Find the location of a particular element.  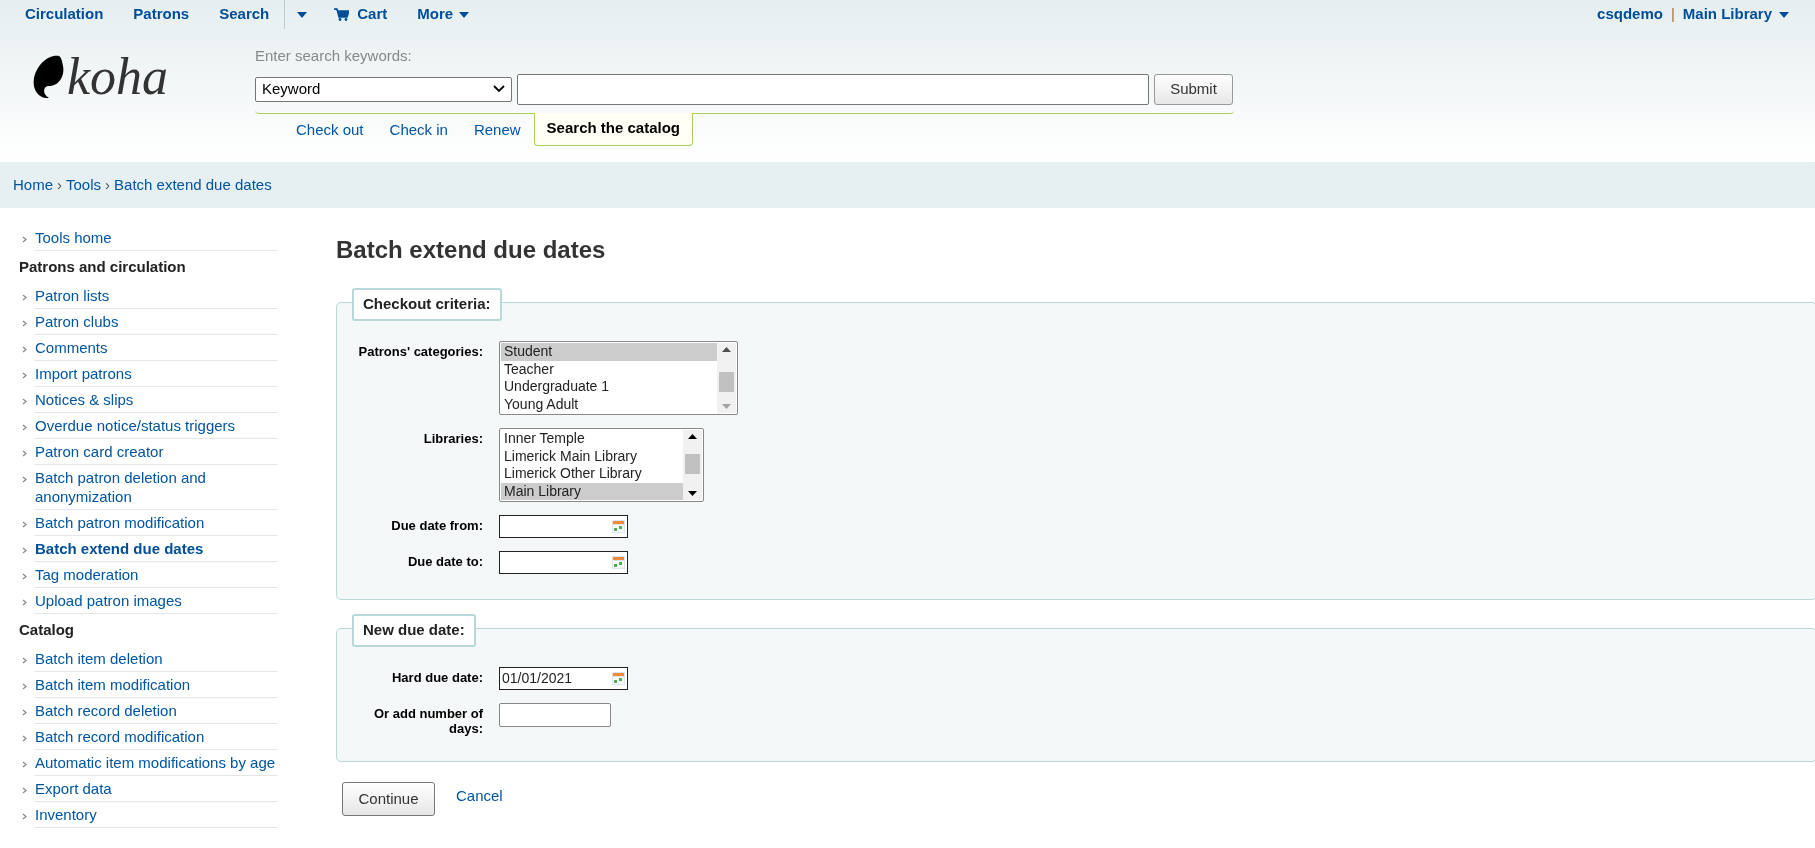

sidebar-link: Inventory is located at coordinates (156, 815).